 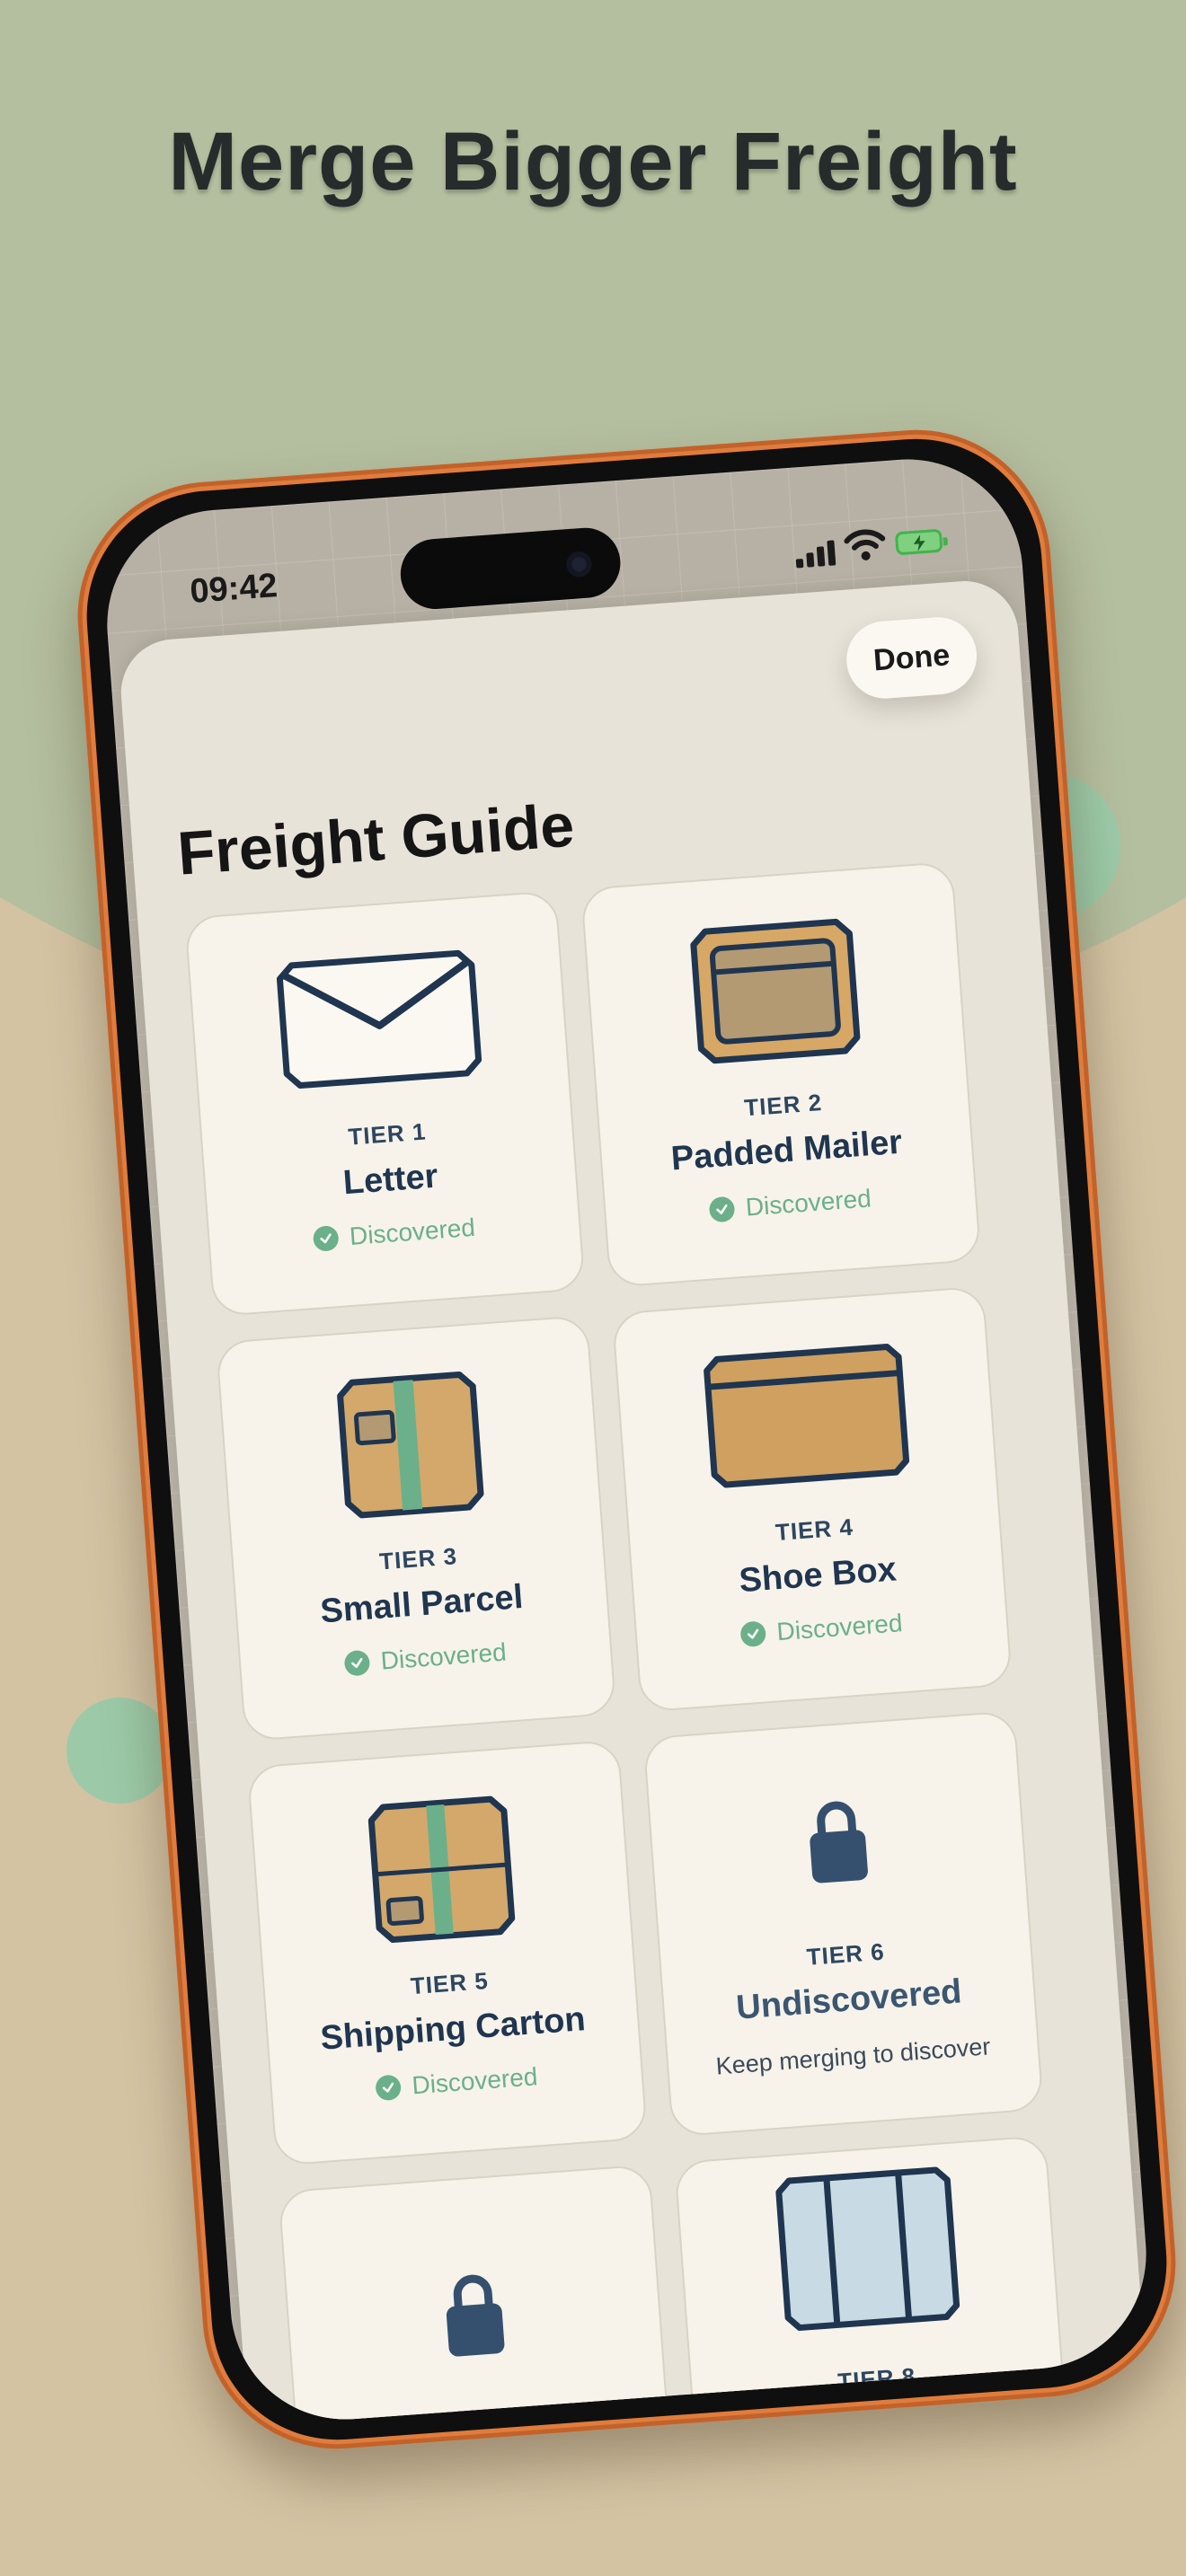 I want to click on tier-card-shoe-box: TIER 4 Shoe Box Discovered, so click(x=812, y=1499).